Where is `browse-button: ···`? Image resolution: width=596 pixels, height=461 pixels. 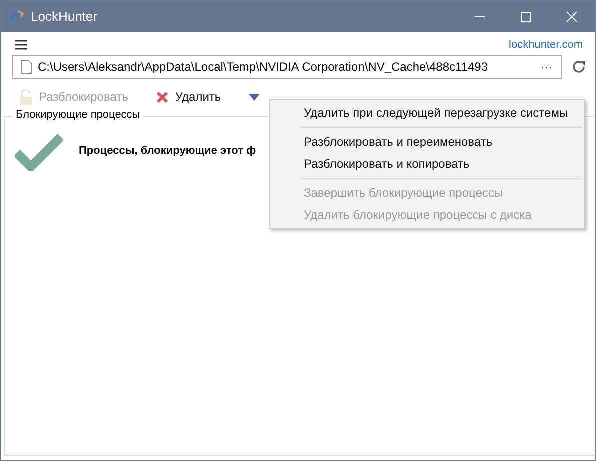 browse-button: ··· is located at coordinates (547, 67).